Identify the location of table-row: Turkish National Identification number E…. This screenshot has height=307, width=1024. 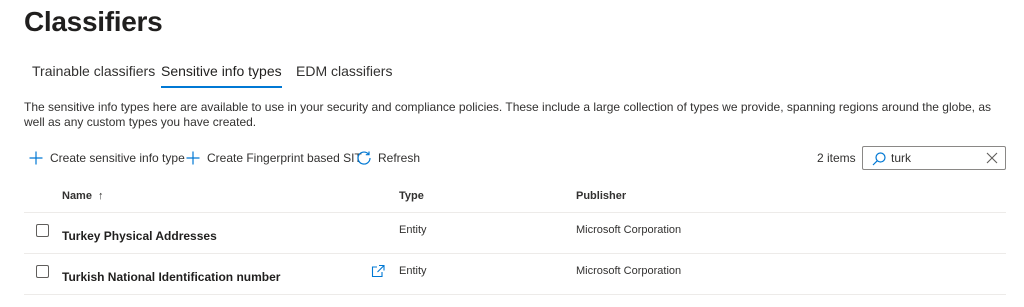
(515, 274).